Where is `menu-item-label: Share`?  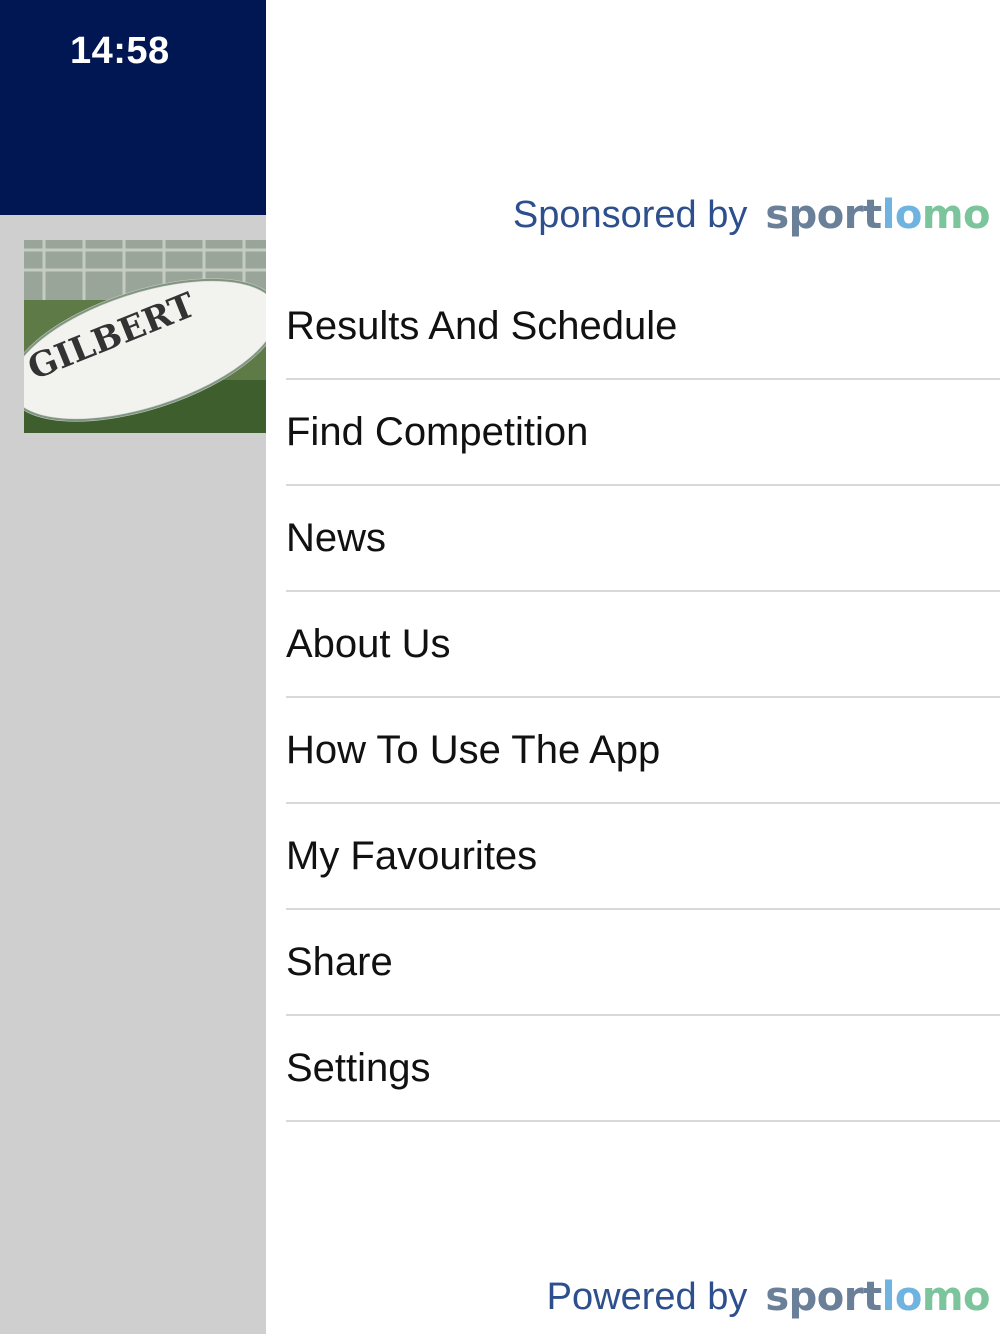 menu-item-label: Share is located at coordinates (339, 961).